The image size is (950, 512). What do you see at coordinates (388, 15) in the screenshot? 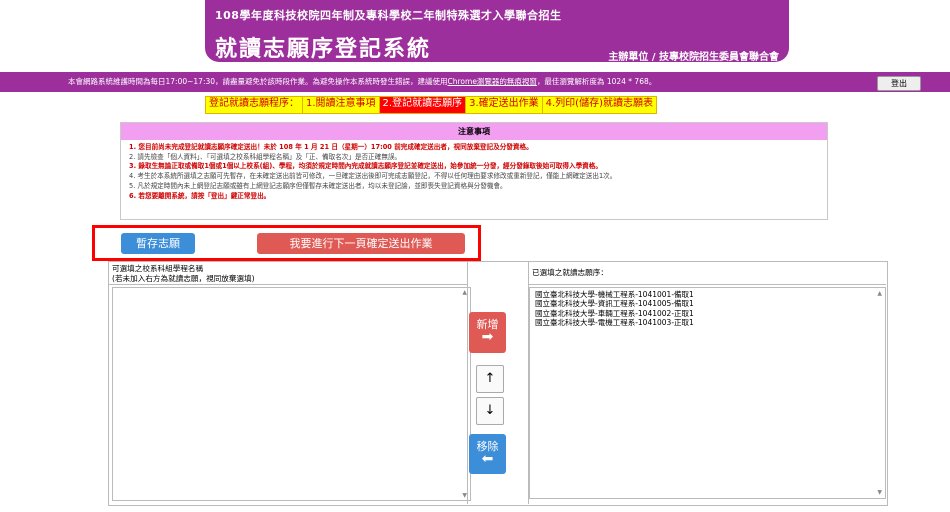
I see `header-subtitle: 108學年度科技校院四年制及專科學校二年制特殊選才入學聯合招生` at bounding box center [388, 15].